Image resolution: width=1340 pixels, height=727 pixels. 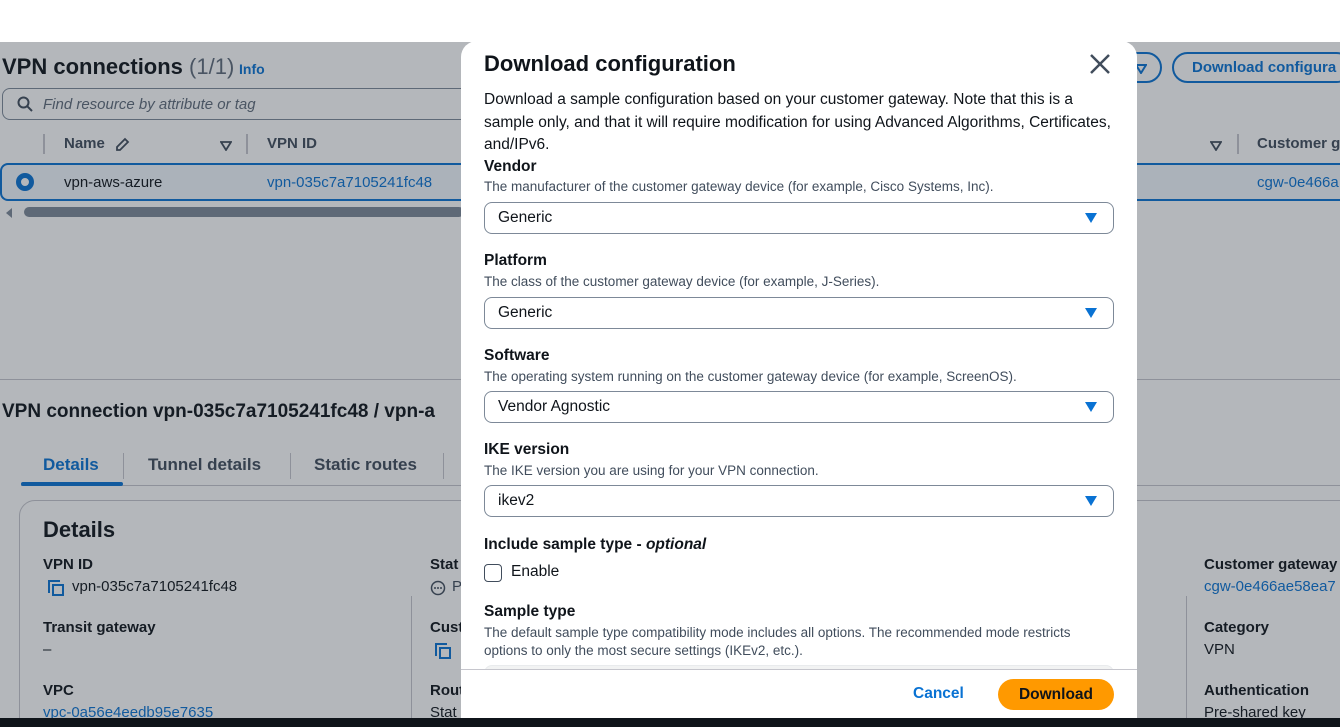 I want to click on platform-label: Platform, so click(x=515, y=260).